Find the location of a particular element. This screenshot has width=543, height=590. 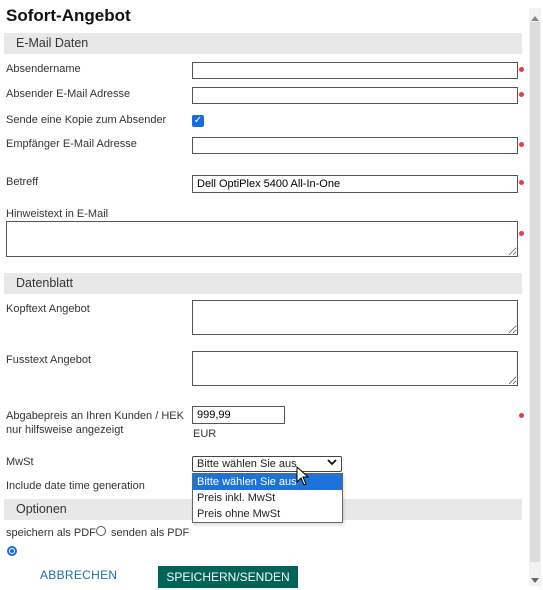

currency-label: EUR is located at coordinates (205, 434).